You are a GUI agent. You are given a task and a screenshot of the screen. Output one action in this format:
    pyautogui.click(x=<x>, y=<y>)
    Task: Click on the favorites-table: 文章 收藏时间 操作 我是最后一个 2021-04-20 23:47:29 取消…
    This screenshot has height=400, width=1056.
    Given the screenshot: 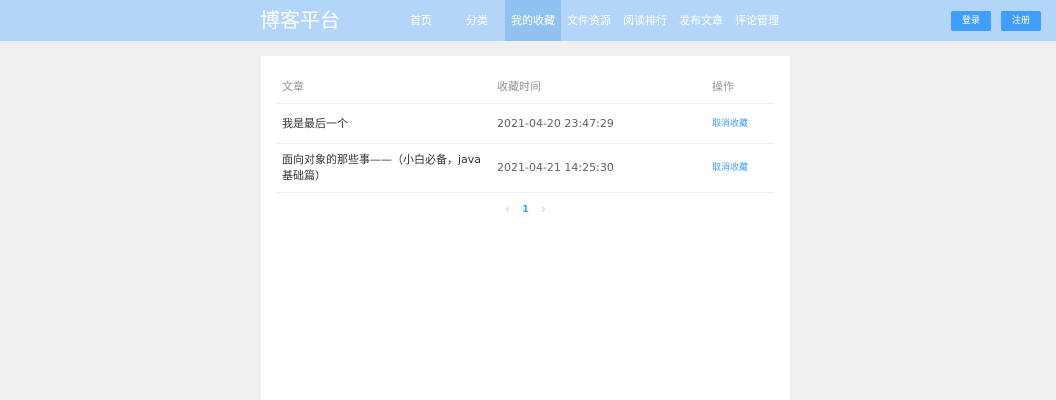 What is the action you would take?
    pyautogui.click(x=525, y=132)
    